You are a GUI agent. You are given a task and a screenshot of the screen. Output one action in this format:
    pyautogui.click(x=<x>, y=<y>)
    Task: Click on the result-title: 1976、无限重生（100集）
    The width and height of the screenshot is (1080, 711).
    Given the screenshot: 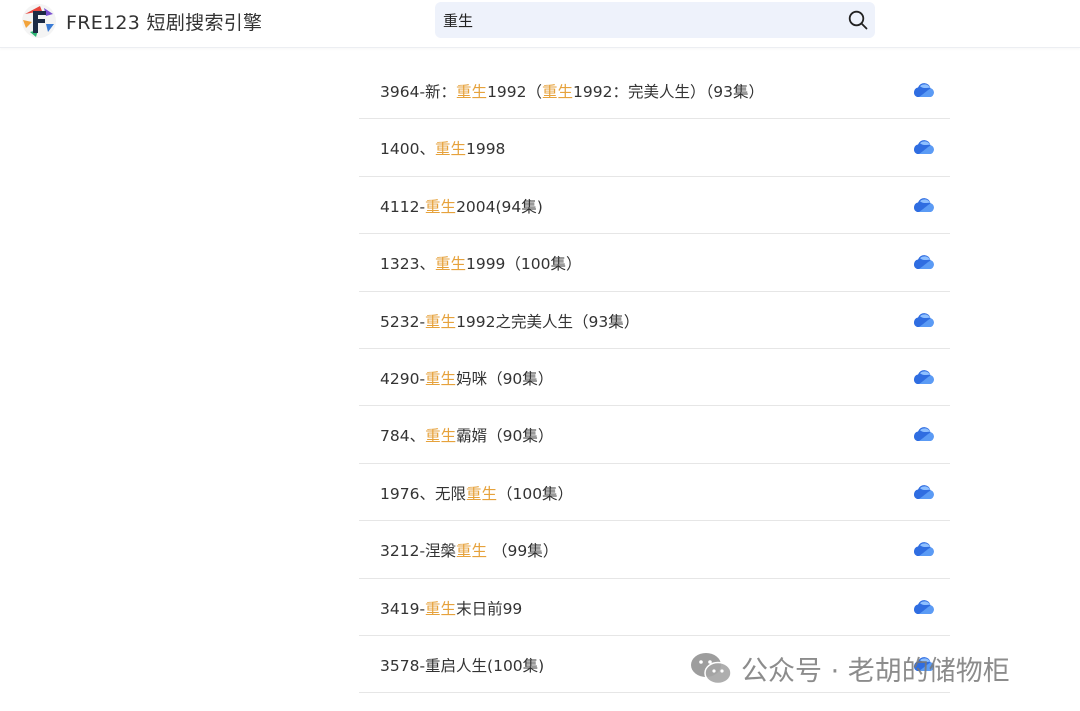 What is the action you would take?
    pyautogui.click(x=476, y=493)
    